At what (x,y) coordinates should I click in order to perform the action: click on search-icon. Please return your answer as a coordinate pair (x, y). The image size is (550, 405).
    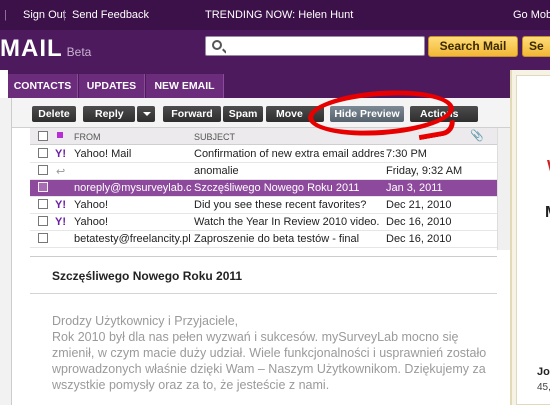
    Looking at the image, I should click on (217, 45).